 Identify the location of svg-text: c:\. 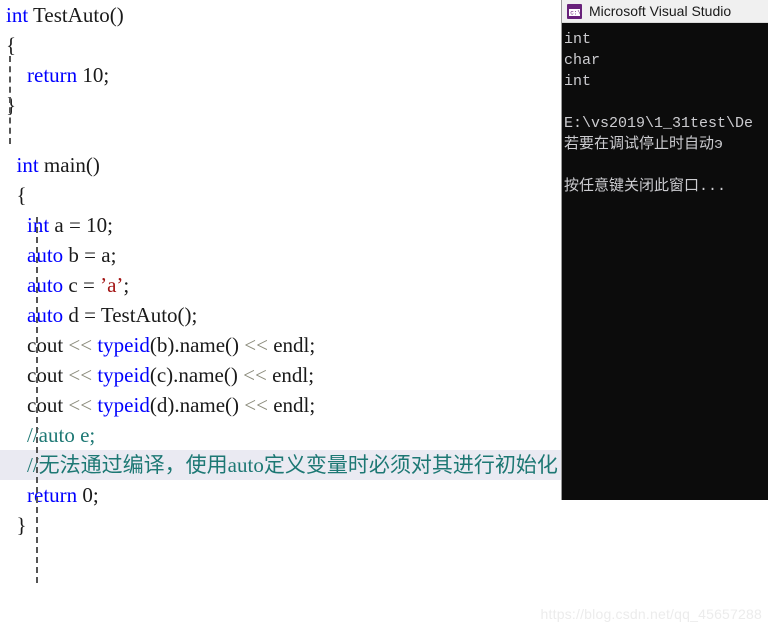
(575, 12).